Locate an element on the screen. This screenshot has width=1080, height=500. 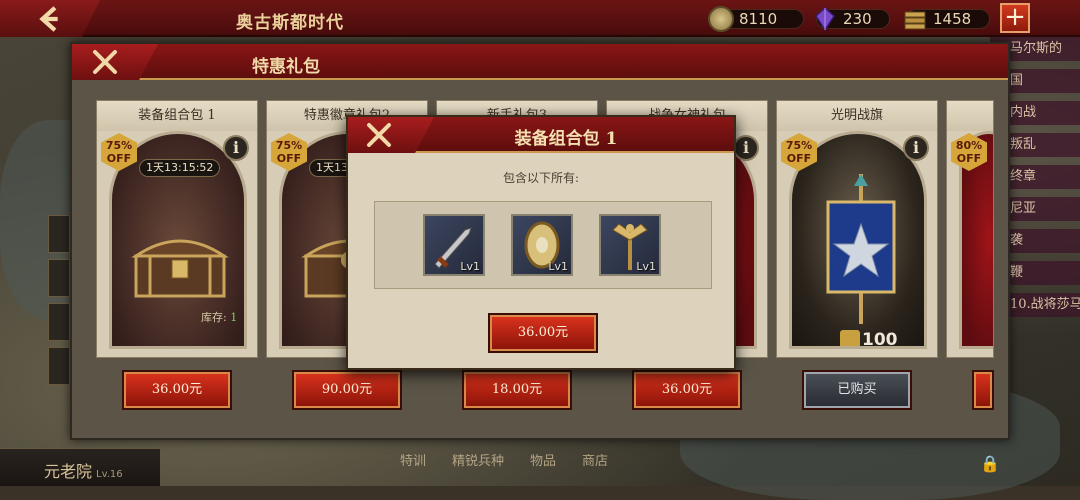
buy-button is located at coordinates (983, 390).